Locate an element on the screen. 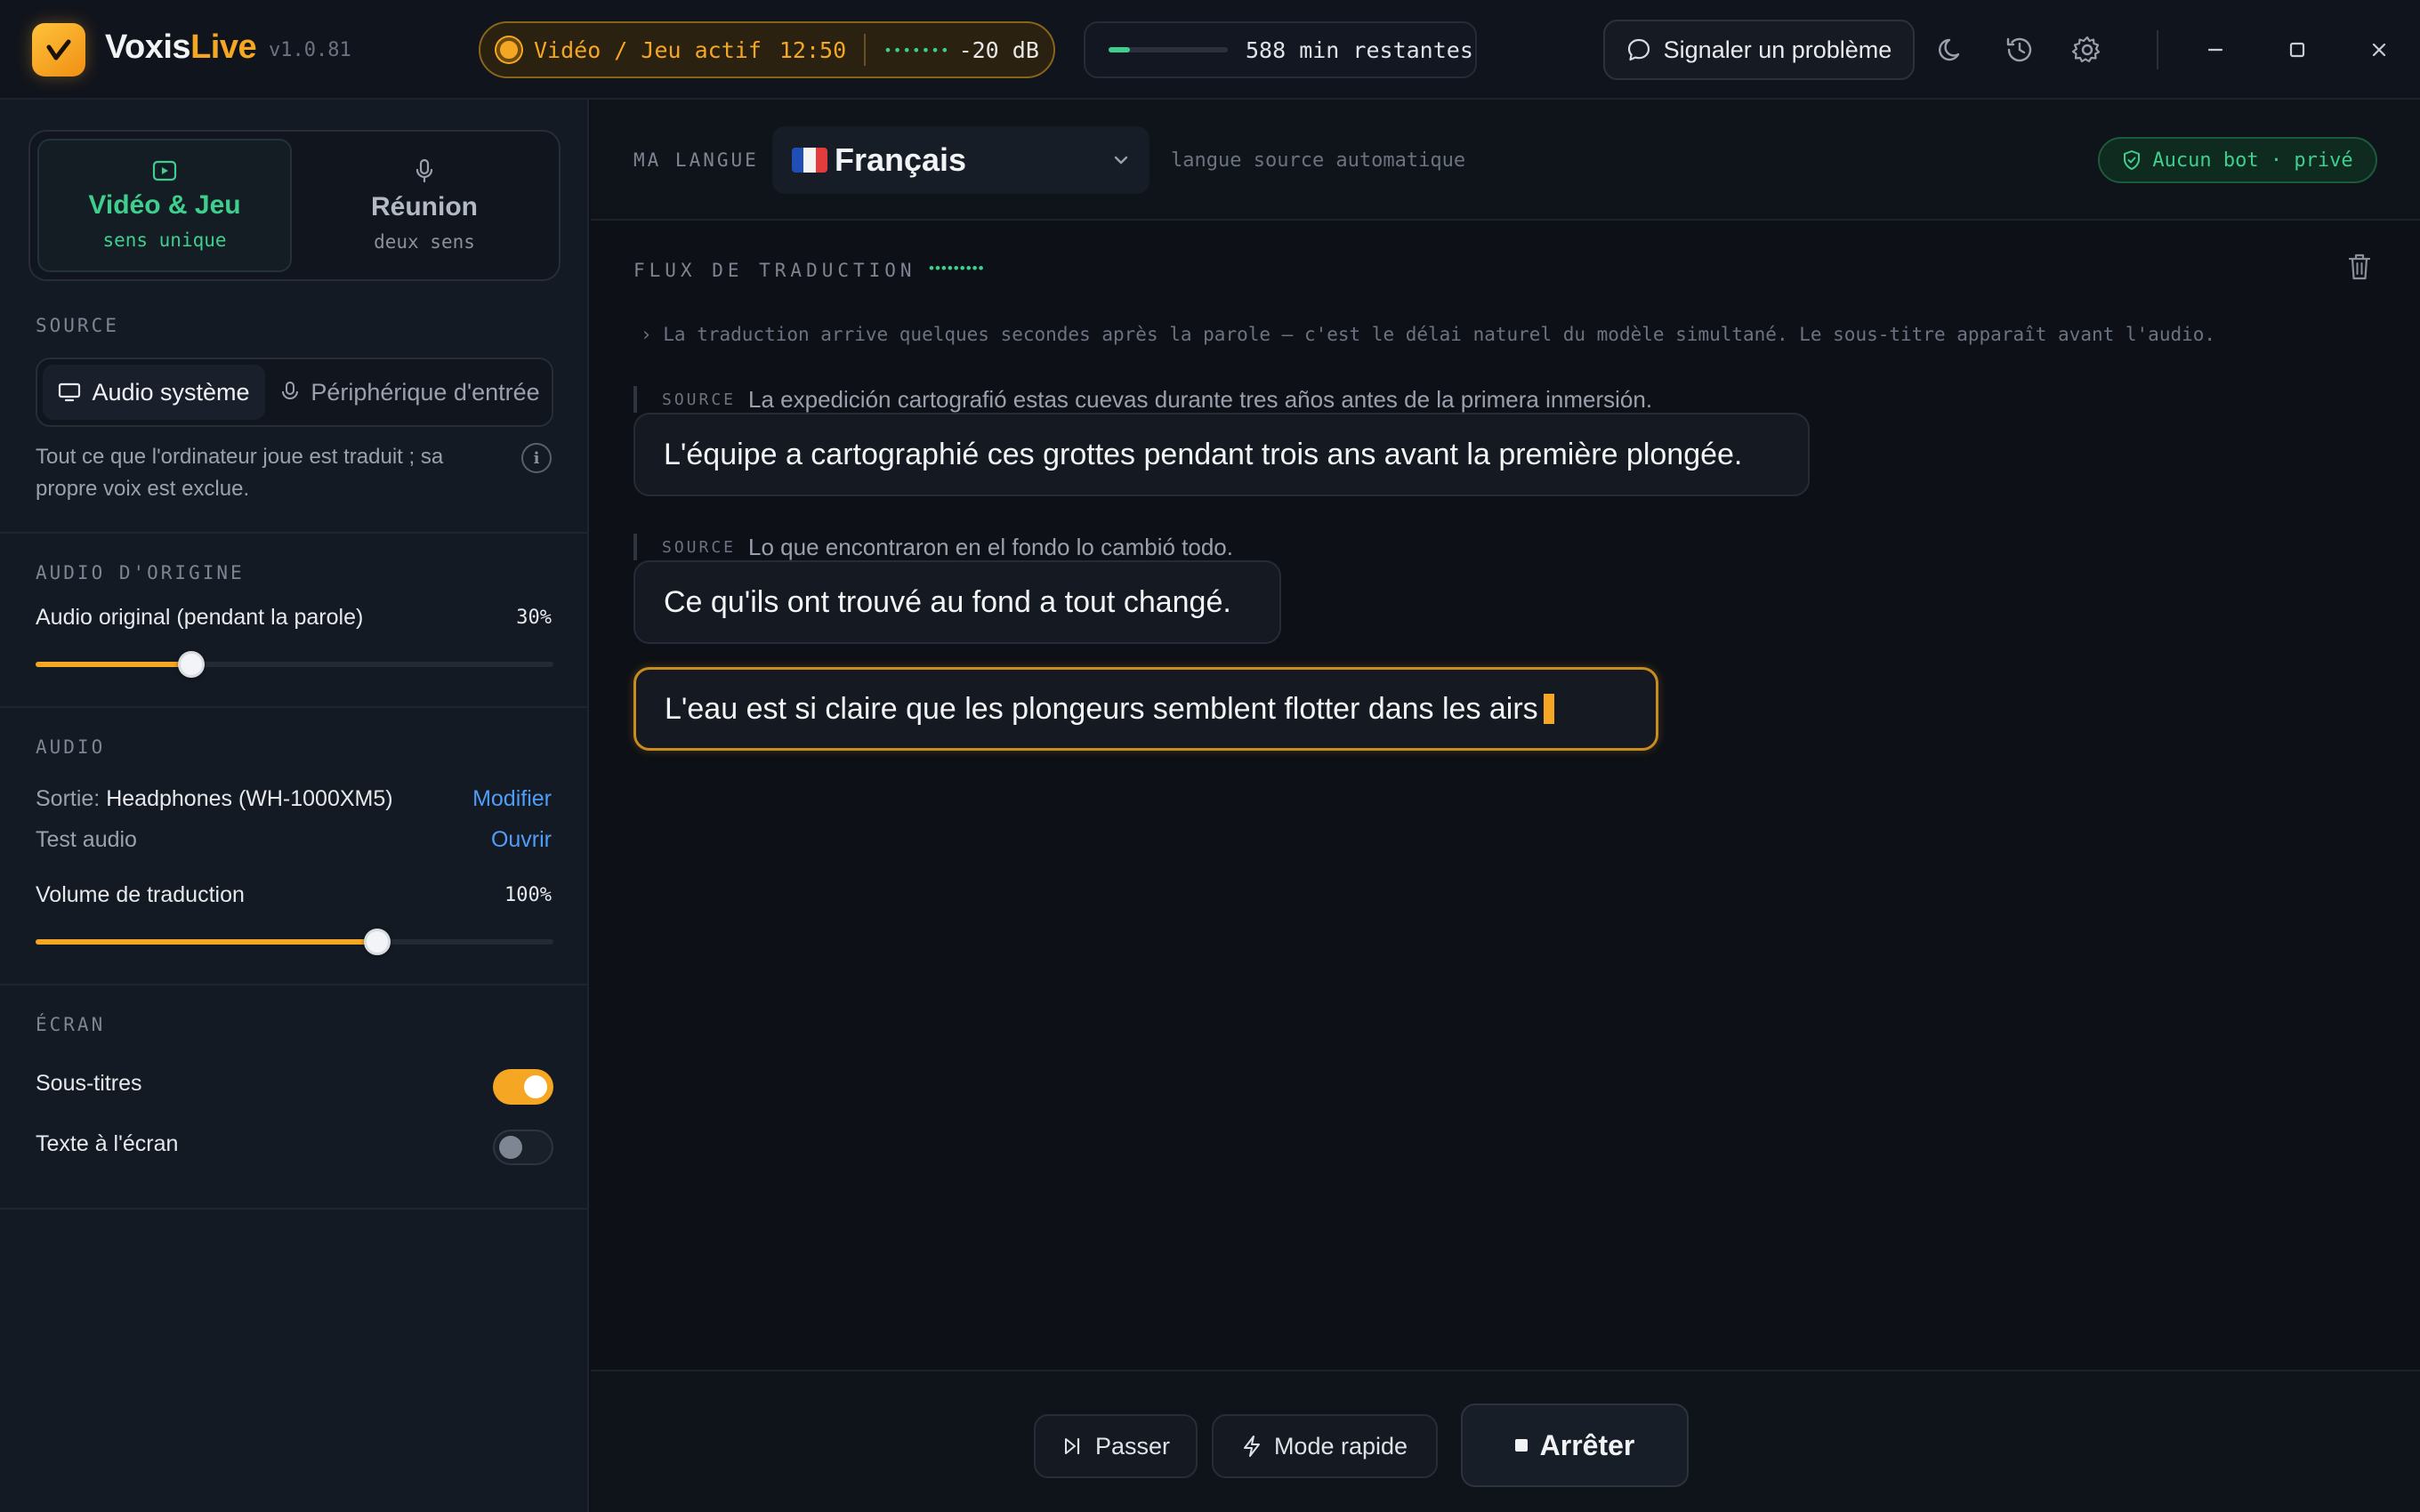 The height and width of the screenshot is (1512, 2420). app-name: VoxisLive is located at coordinates (181, 47).